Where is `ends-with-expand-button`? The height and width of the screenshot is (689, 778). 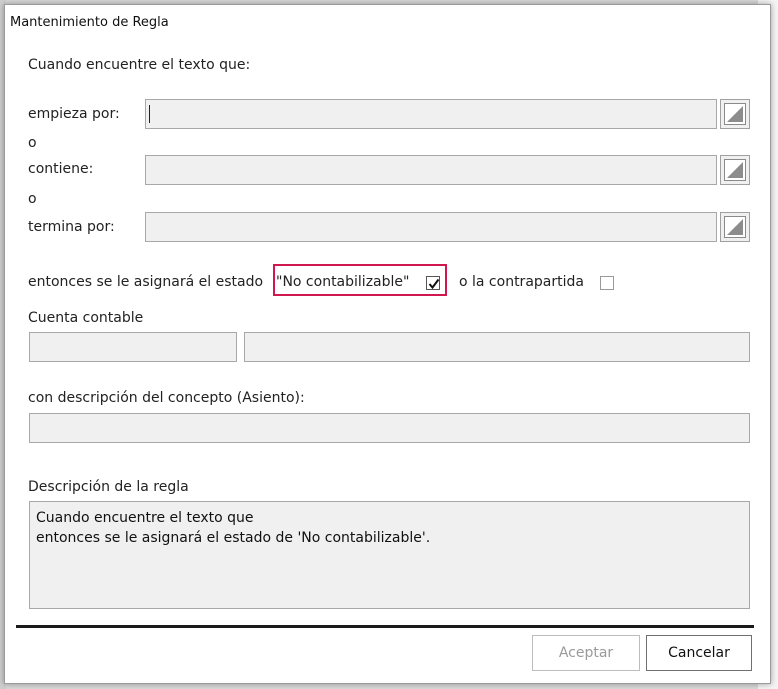
ends-with-expand-button is located at coordinates (735, 227).